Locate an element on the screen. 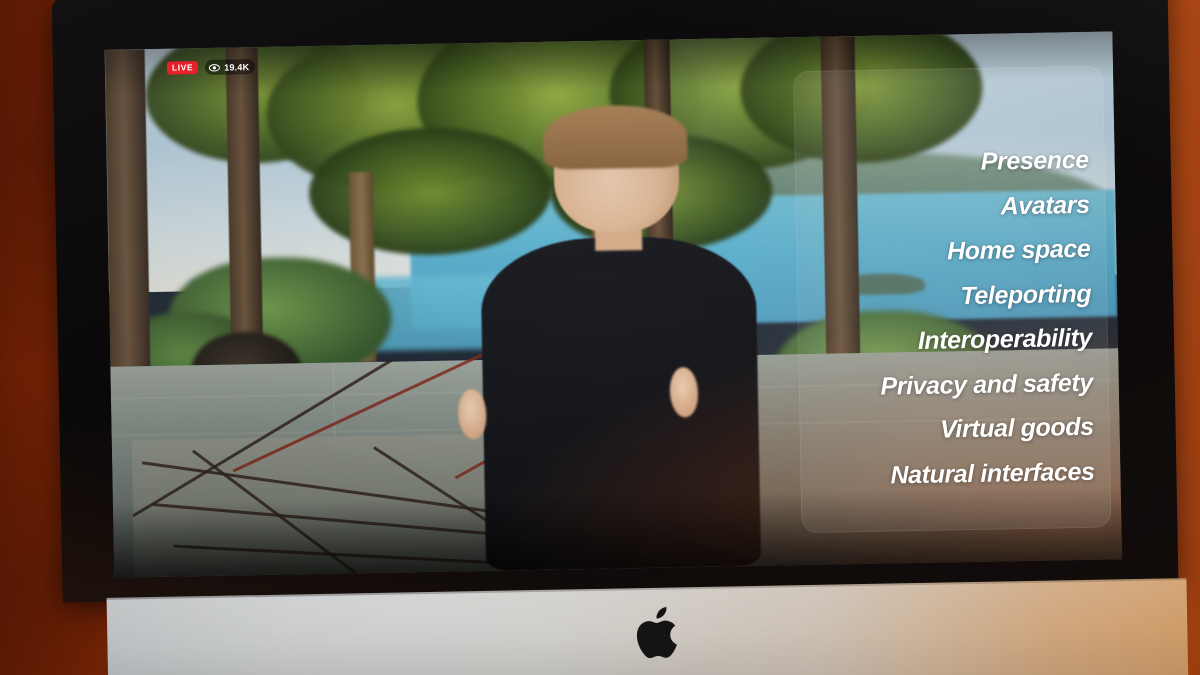  live-status-bar: LIVE 19.4K is located at coordinates (211, 67).